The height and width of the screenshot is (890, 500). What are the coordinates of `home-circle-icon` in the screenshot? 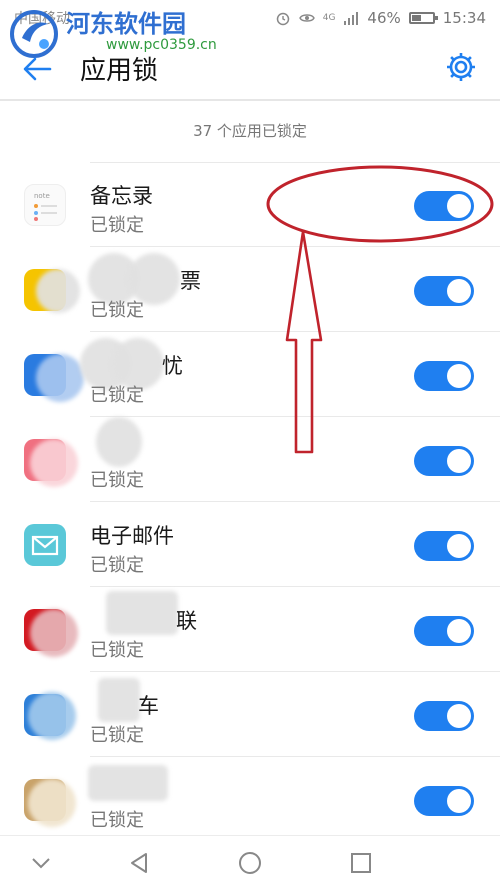 It's located at (250, 863).